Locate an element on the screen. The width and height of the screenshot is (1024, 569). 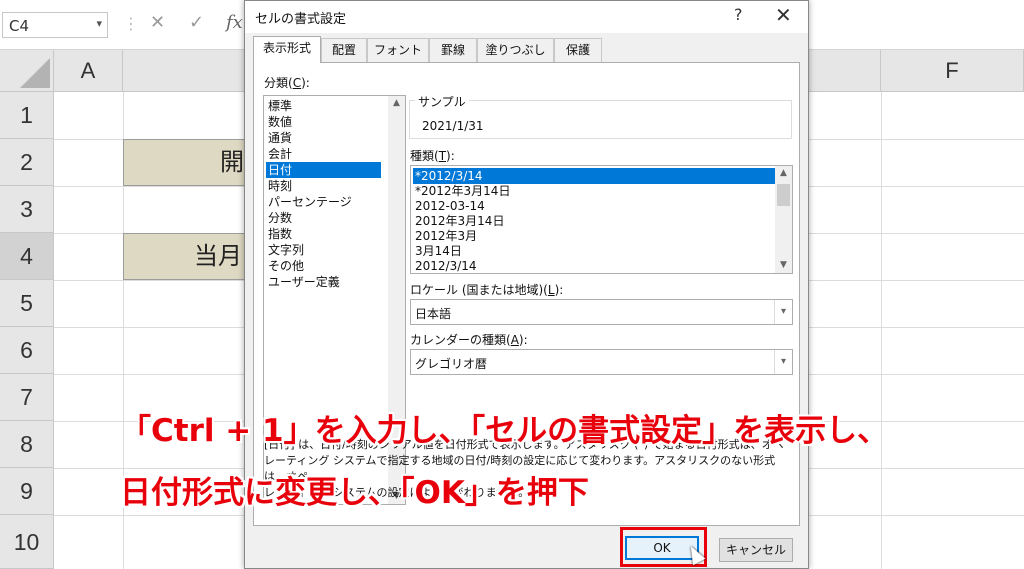
category-item-fraction: 分数 is located at coordinates (323, 218).